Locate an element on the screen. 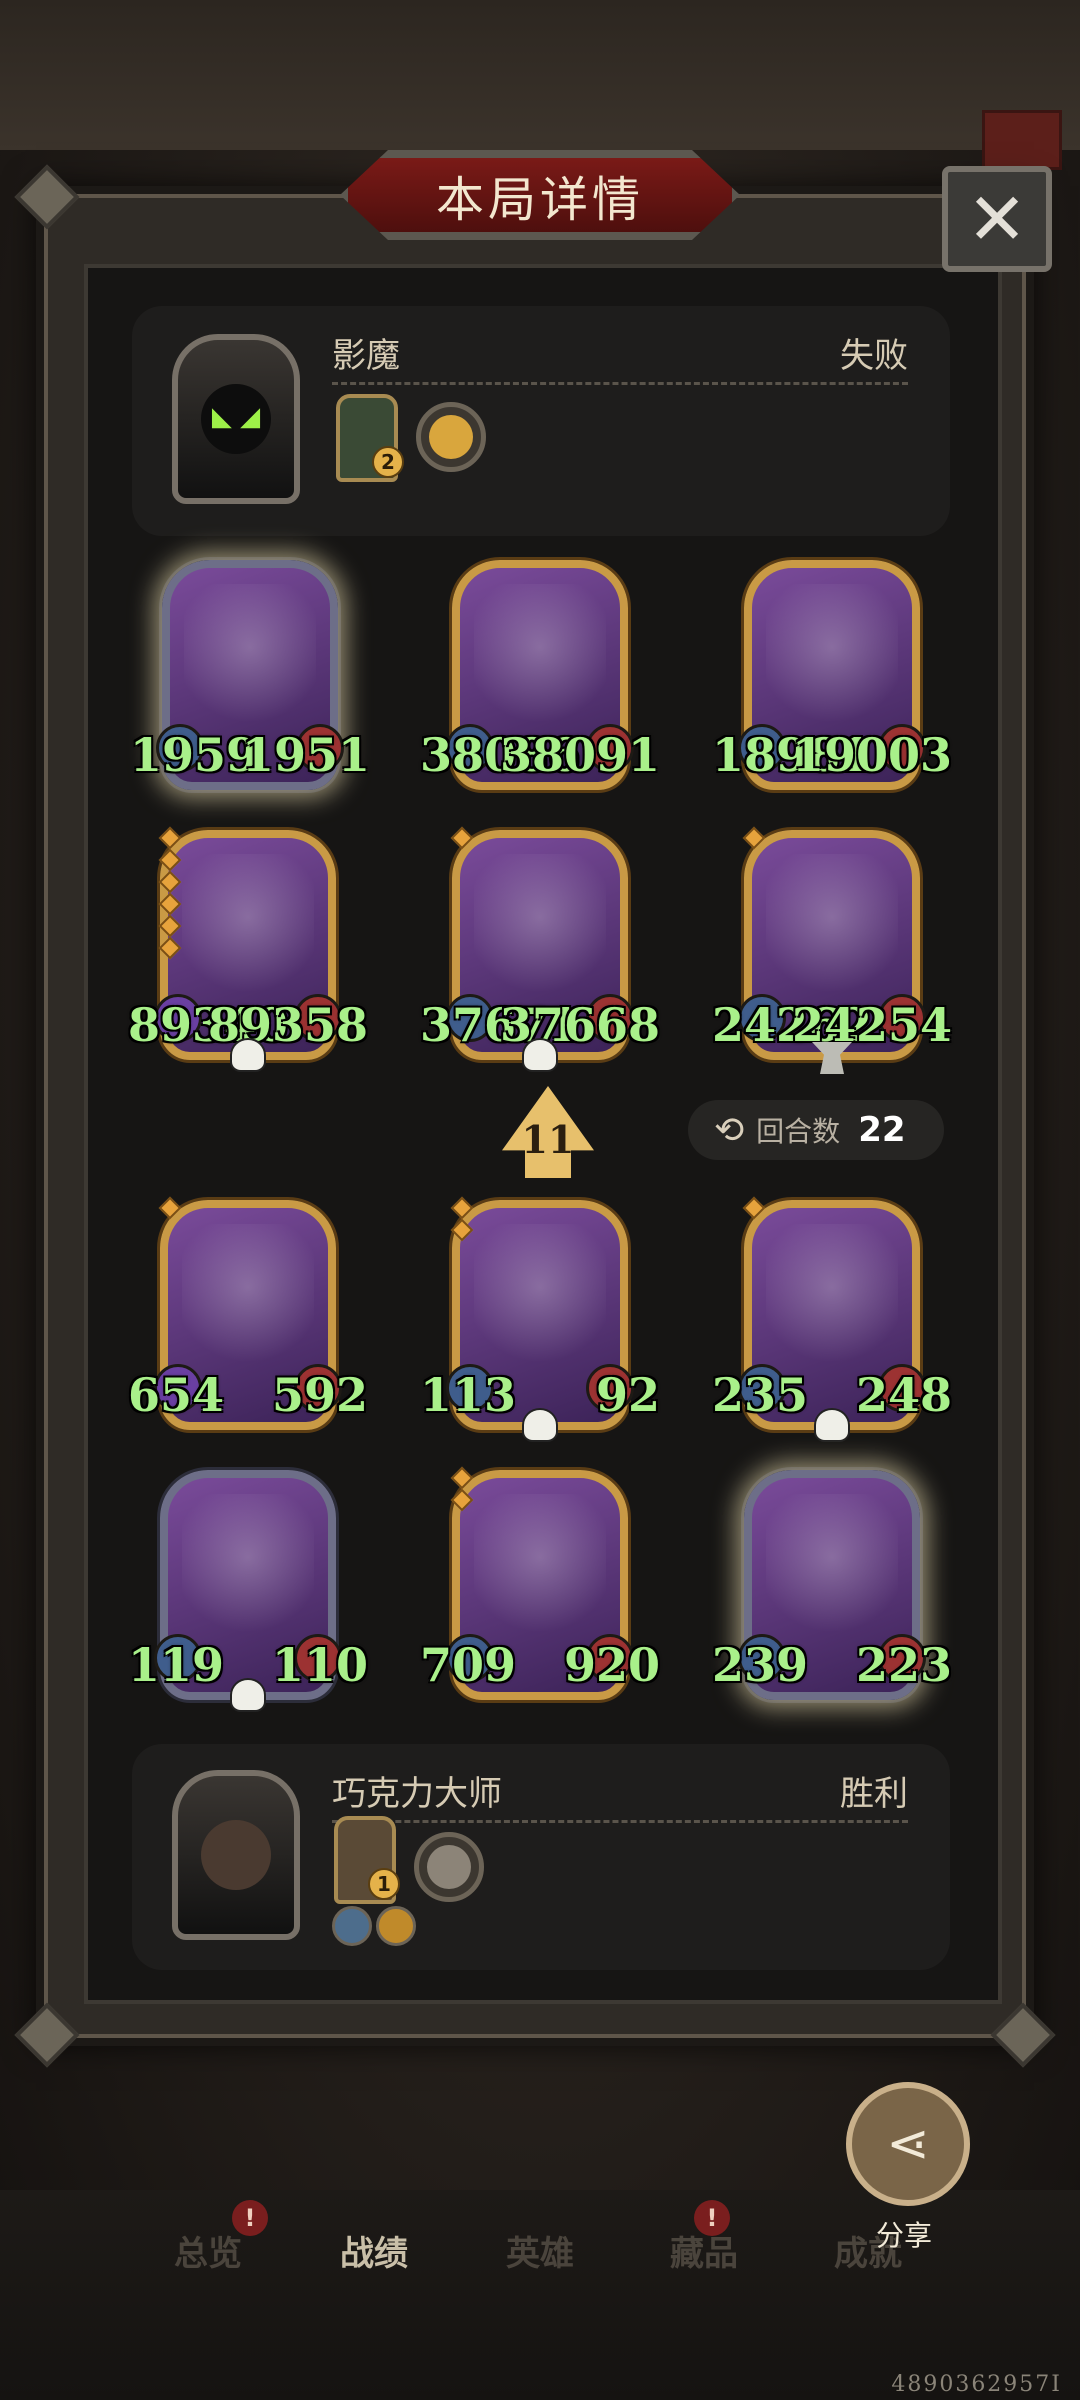  glowing-eyes-icon: ◣ ◢ is located at coordinates (236, 417).